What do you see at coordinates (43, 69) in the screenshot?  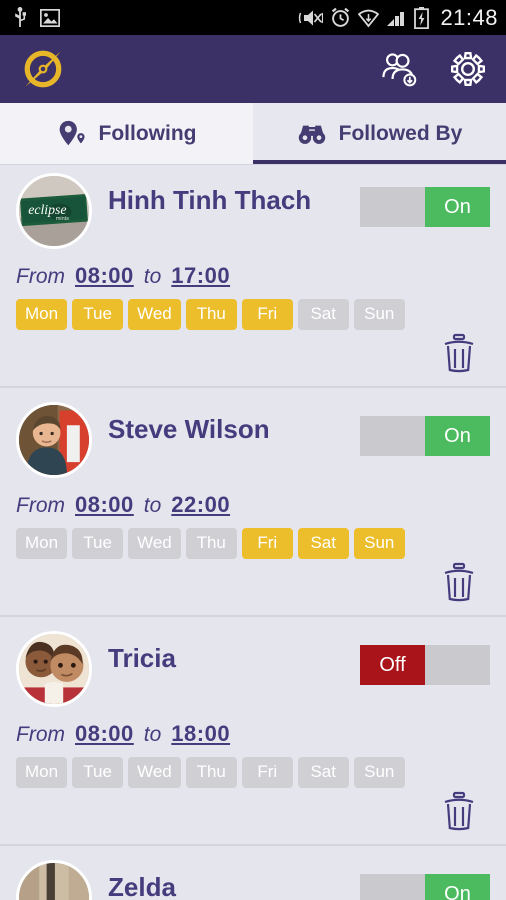 I see `compass-logo` at bounding box center [43, 69].